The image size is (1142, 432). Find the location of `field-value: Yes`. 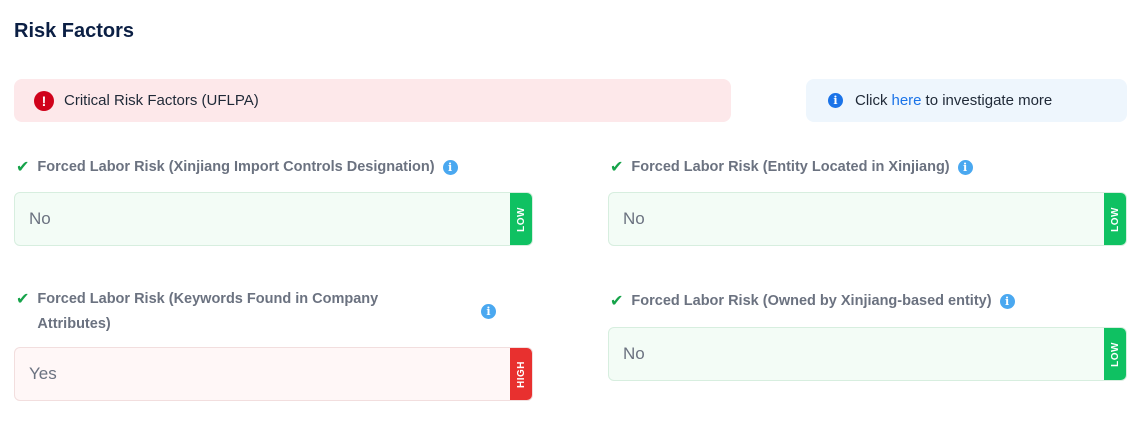

field-value: Yes is located at coordinates (43, 373).